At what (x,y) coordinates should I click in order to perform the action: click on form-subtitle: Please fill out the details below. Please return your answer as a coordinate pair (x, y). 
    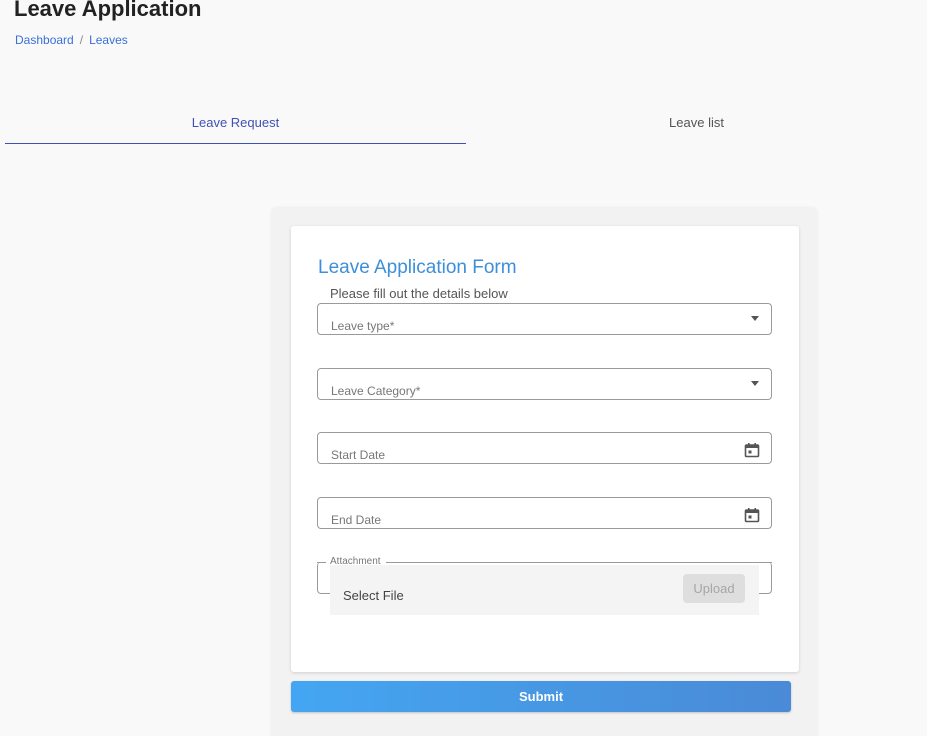
    Looking at the image, I should click on (419, 293).